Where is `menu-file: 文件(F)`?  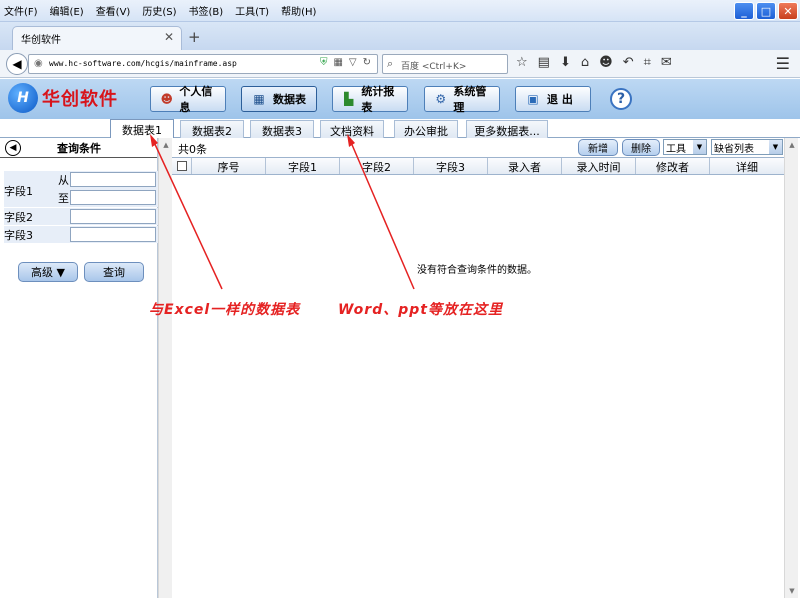 menu-file: 文件(F) is located at coordinates (21, 10).